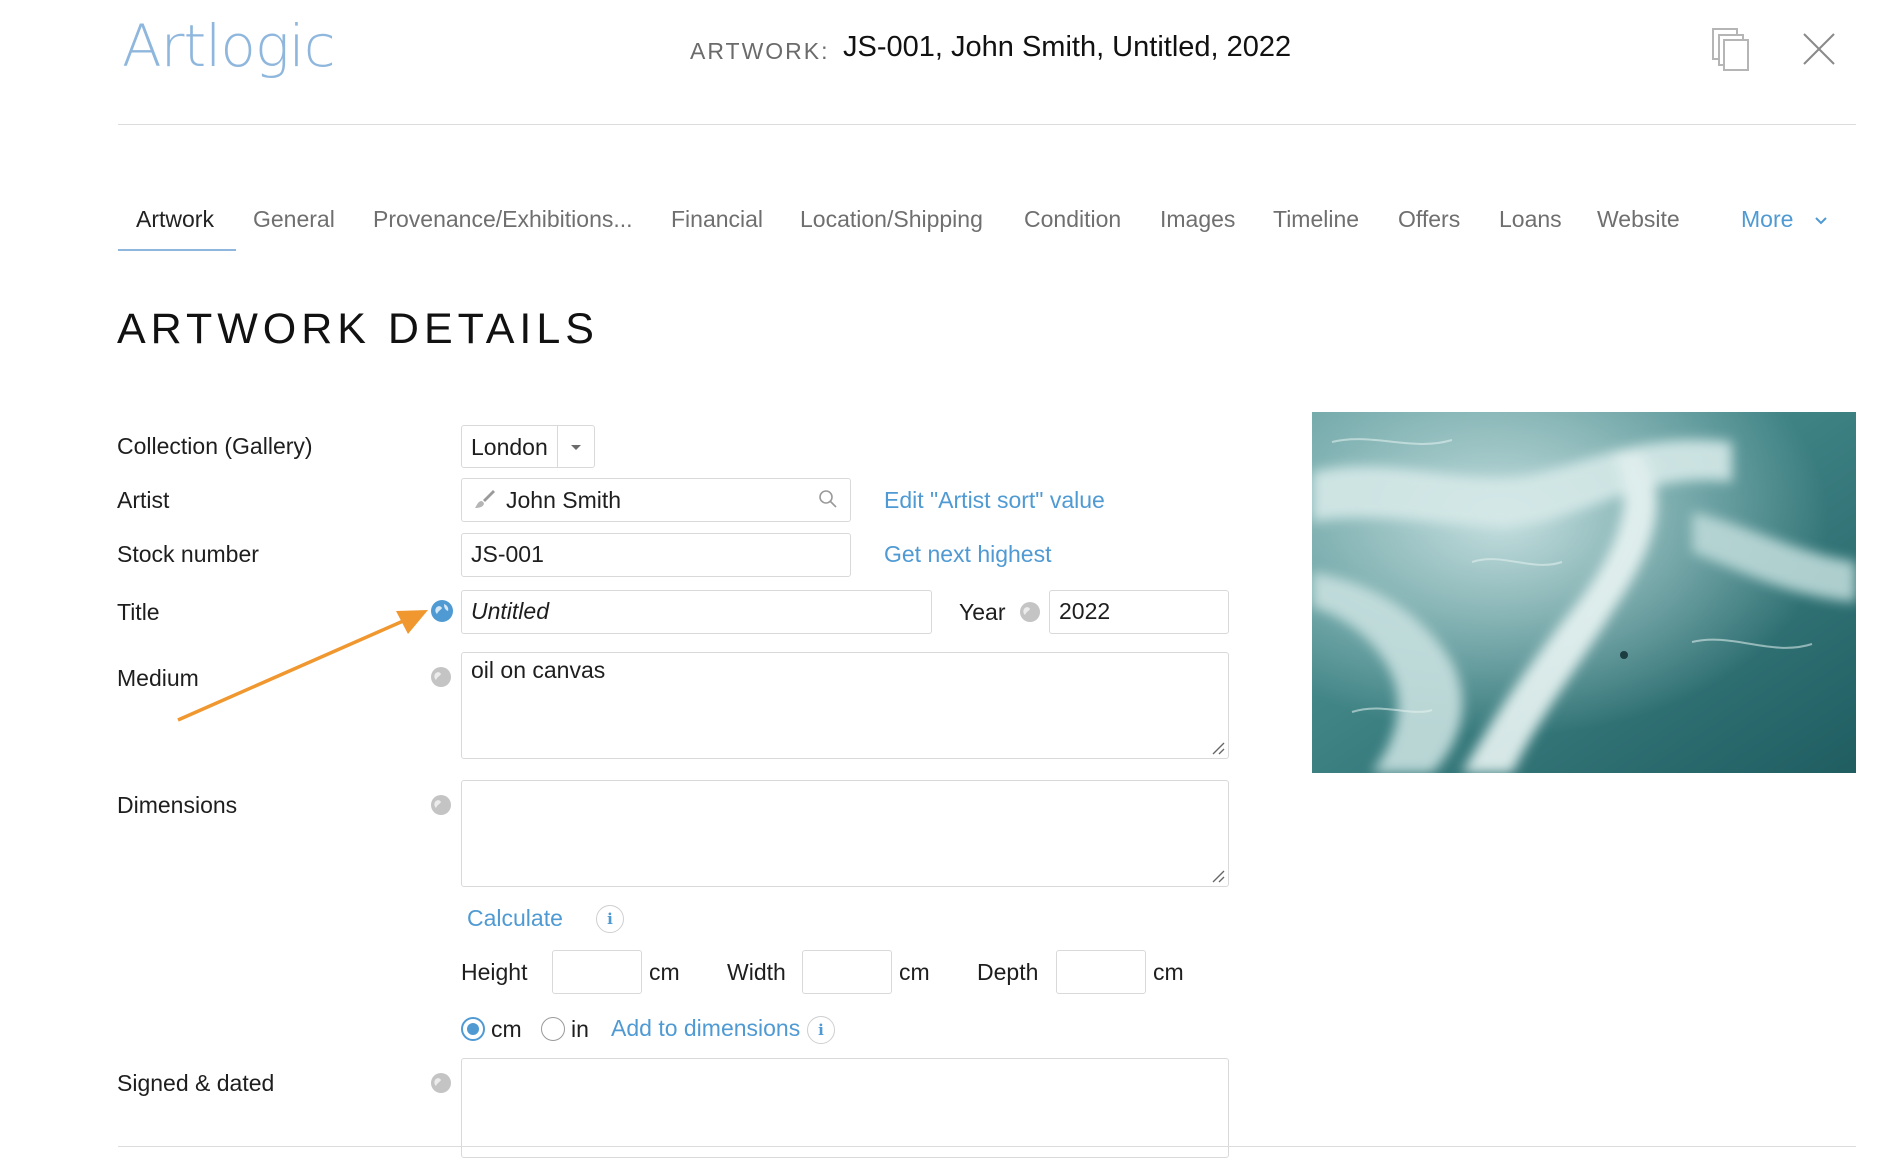 This screenshot has width=1880, height=1166. What do you see at coordinates (177, 805) in the screenshot?
I see `dimensions-label: Dimensions` at bounding box center [177, 805].